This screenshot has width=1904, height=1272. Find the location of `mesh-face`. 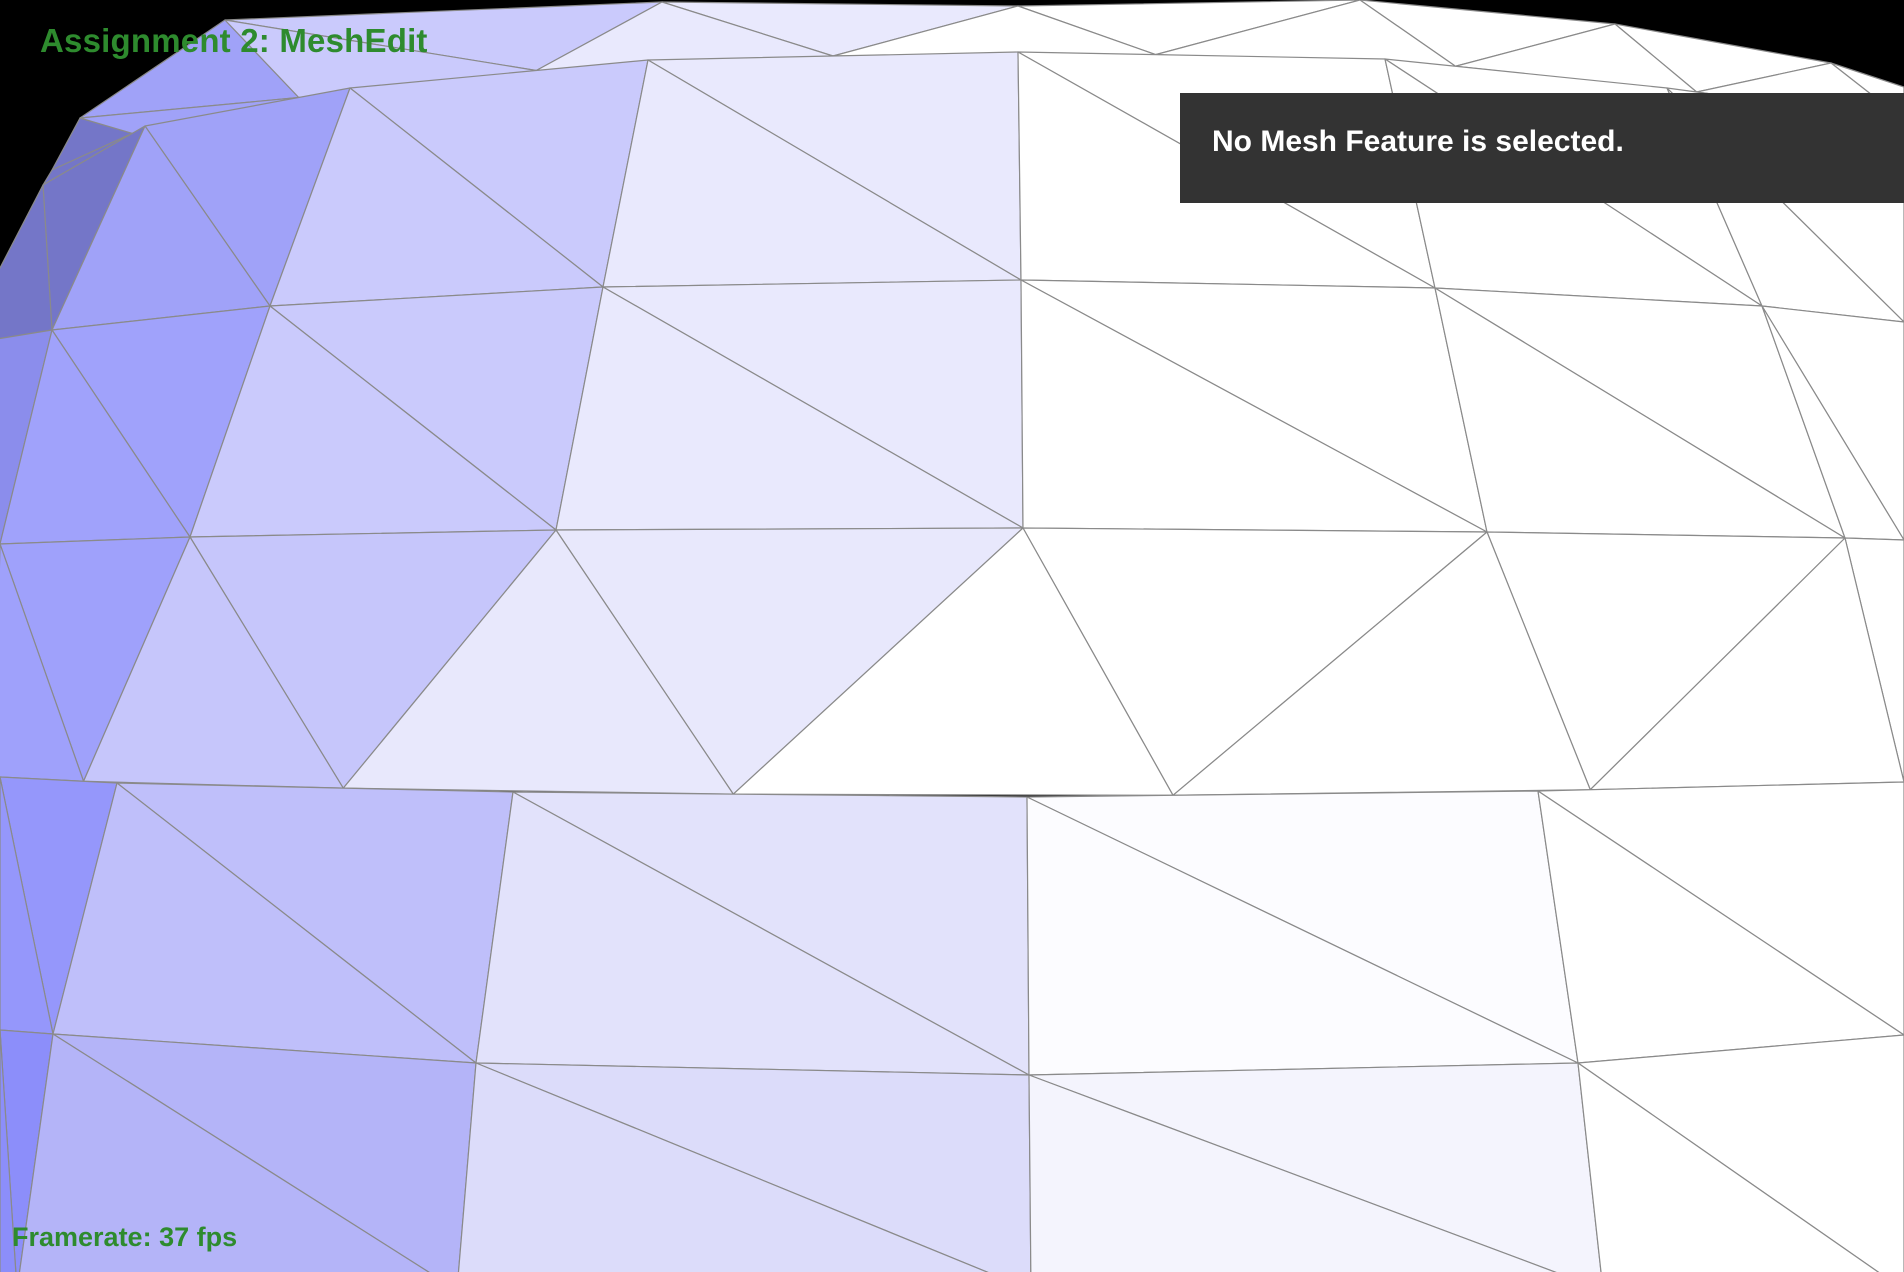

mesh-face is located at coordinates (26, 264).